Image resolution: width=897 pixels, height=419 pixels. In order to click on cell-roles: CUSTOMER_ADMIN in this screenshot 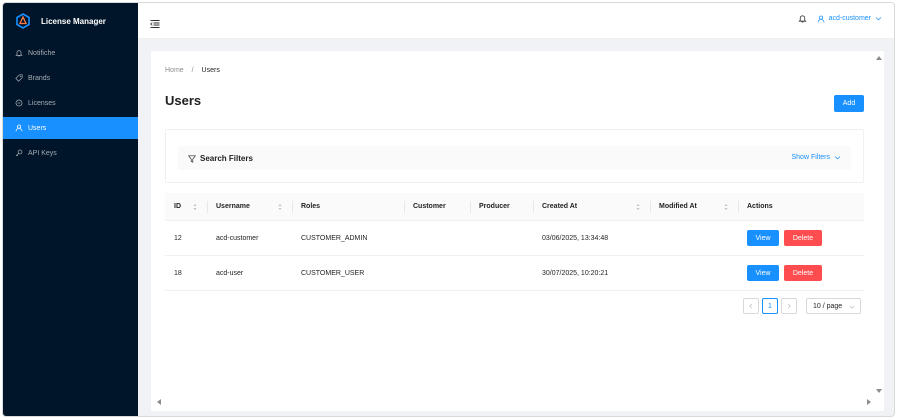, I will do `click(334, 238)`.